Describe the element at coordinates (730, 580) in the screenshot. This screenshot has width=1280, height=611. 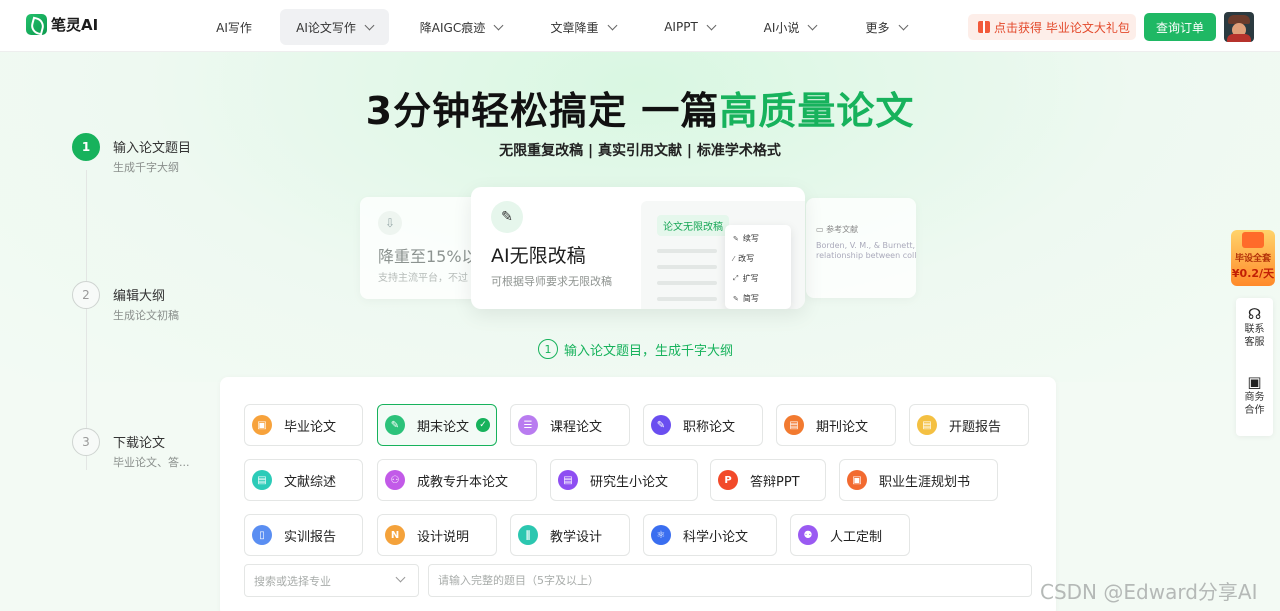
I see `topic-input` at that location.